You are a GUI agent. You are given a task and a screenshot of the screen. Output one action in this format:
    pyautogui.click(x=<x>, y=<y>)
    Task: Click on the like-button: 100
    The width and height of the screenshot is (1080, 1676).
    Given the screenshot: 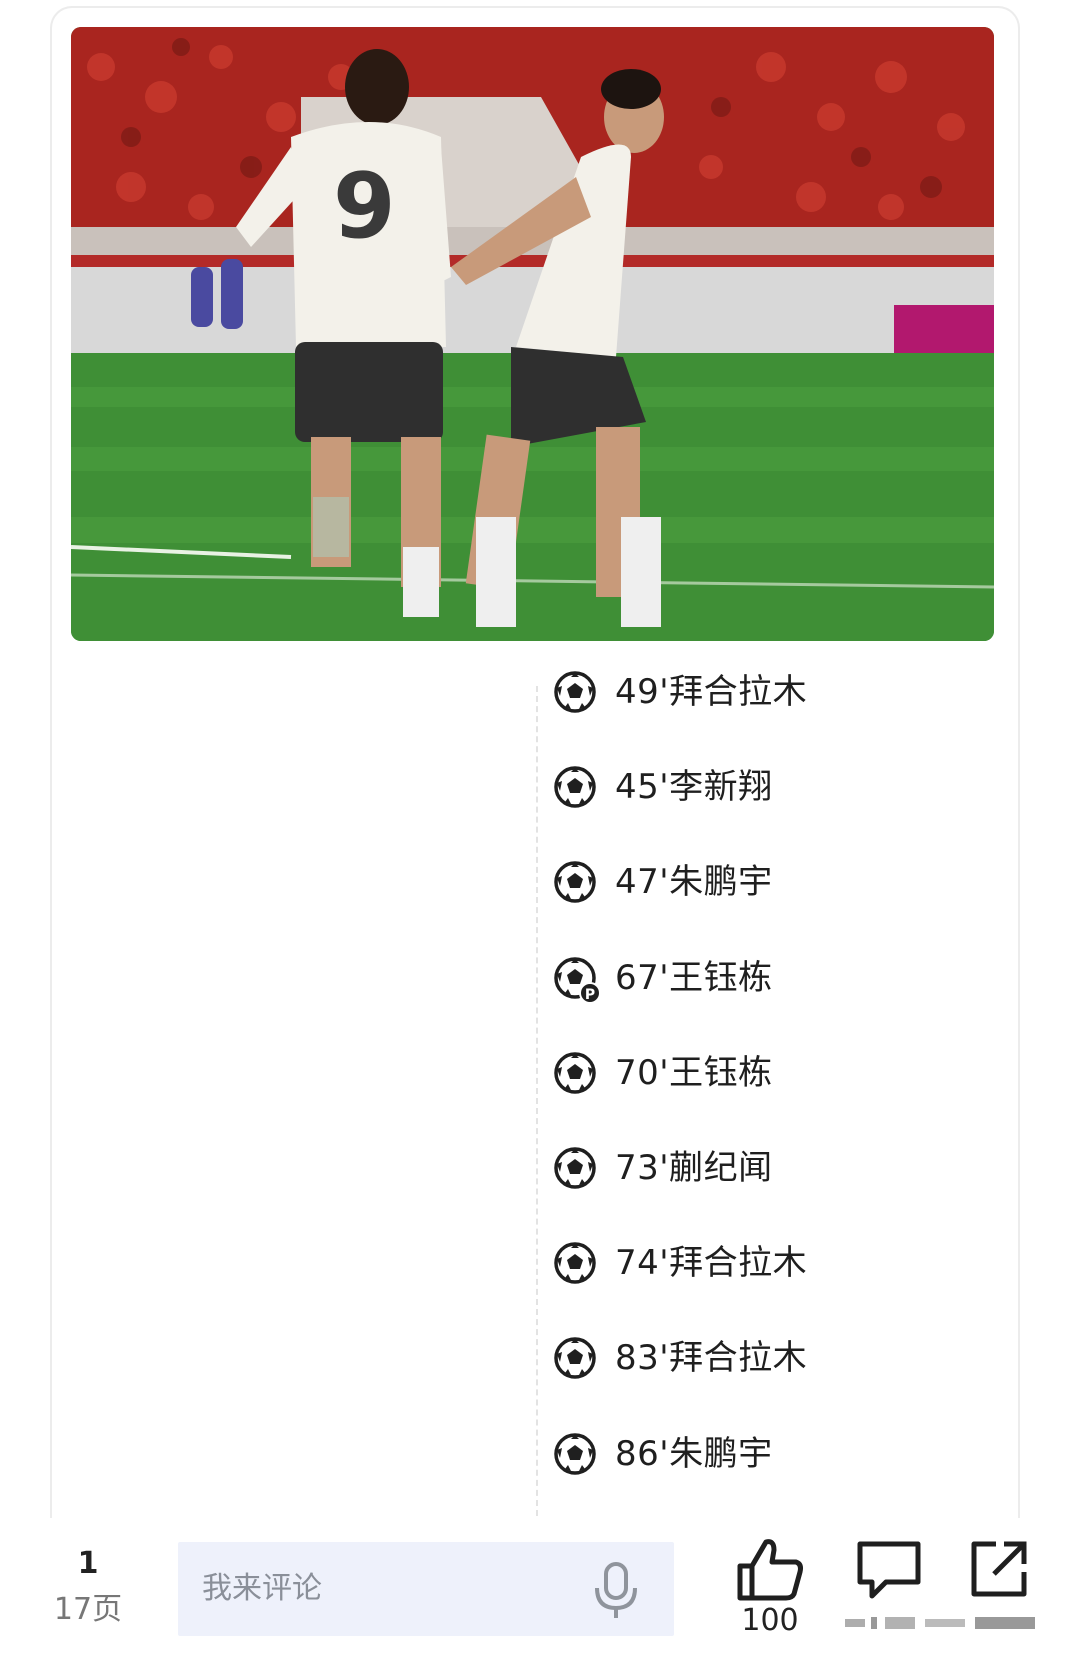 What is the action you would take?
    pyautogui.click(x=770, y=1587)
    